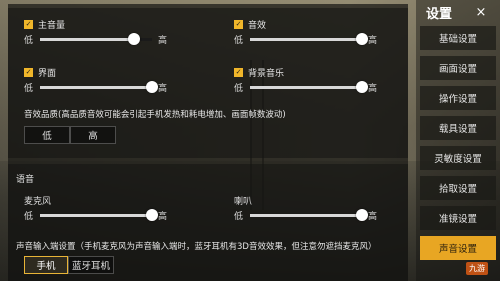 This screenshot has height=281, width=500. Describe the element at coordinates (309, 215) in the screenshot. I see `speaker-volume-slider` at that location.